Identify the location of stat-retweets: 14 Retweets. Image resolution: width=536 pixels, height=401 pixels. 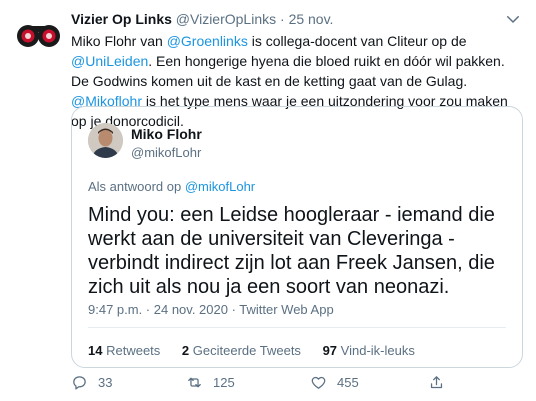
(124, 350).